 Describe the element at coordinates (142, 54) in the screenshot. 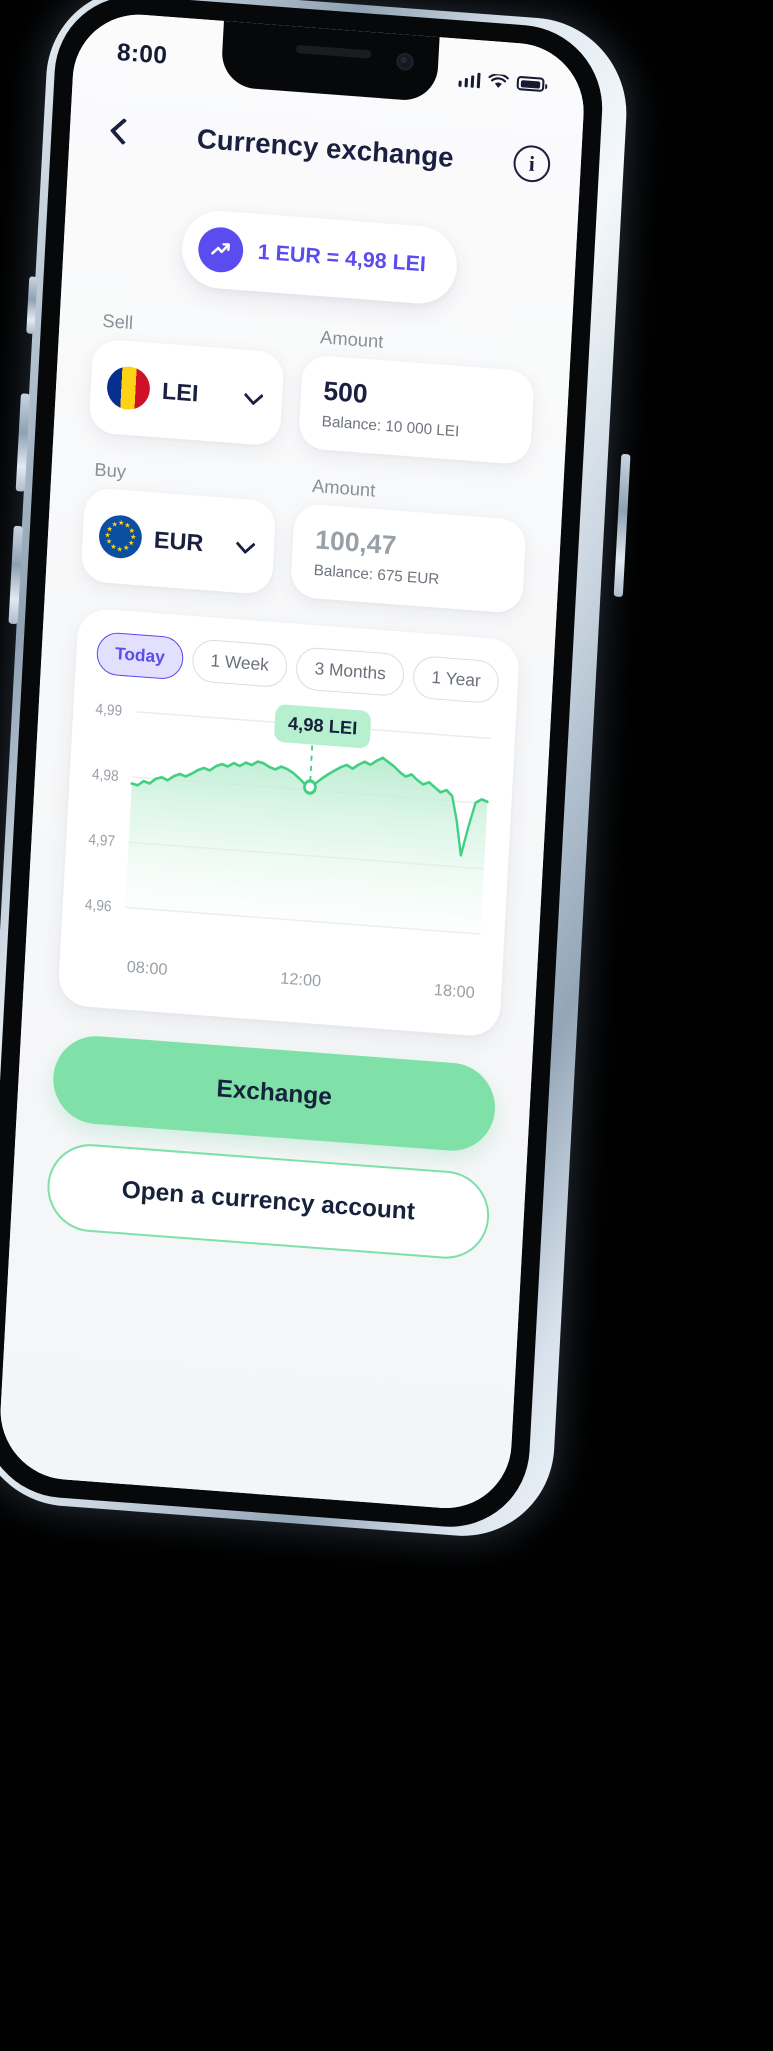

I see `status-time: 8:00` at that location.